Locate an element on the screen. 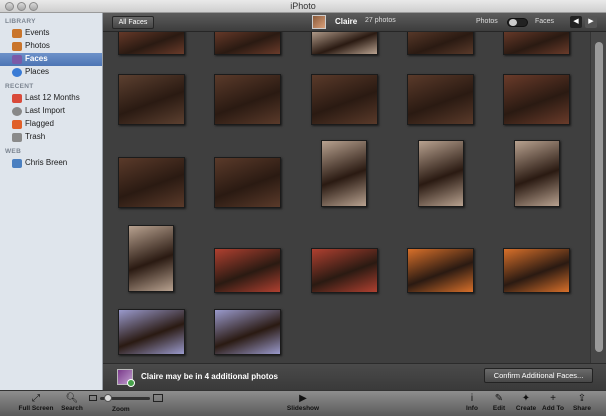  button-label: Share is located at coordinates (582, 408).